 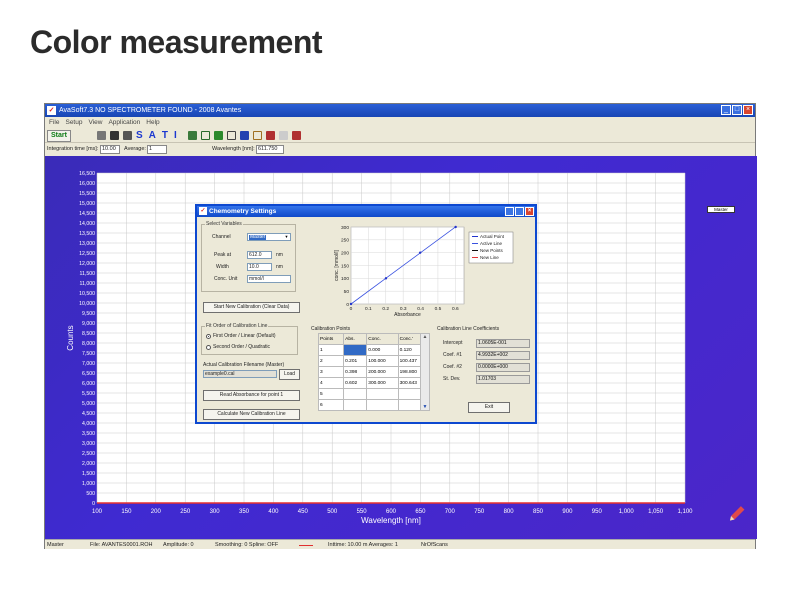 I want to click on table-cell: 1, so click(x=331, y=350).